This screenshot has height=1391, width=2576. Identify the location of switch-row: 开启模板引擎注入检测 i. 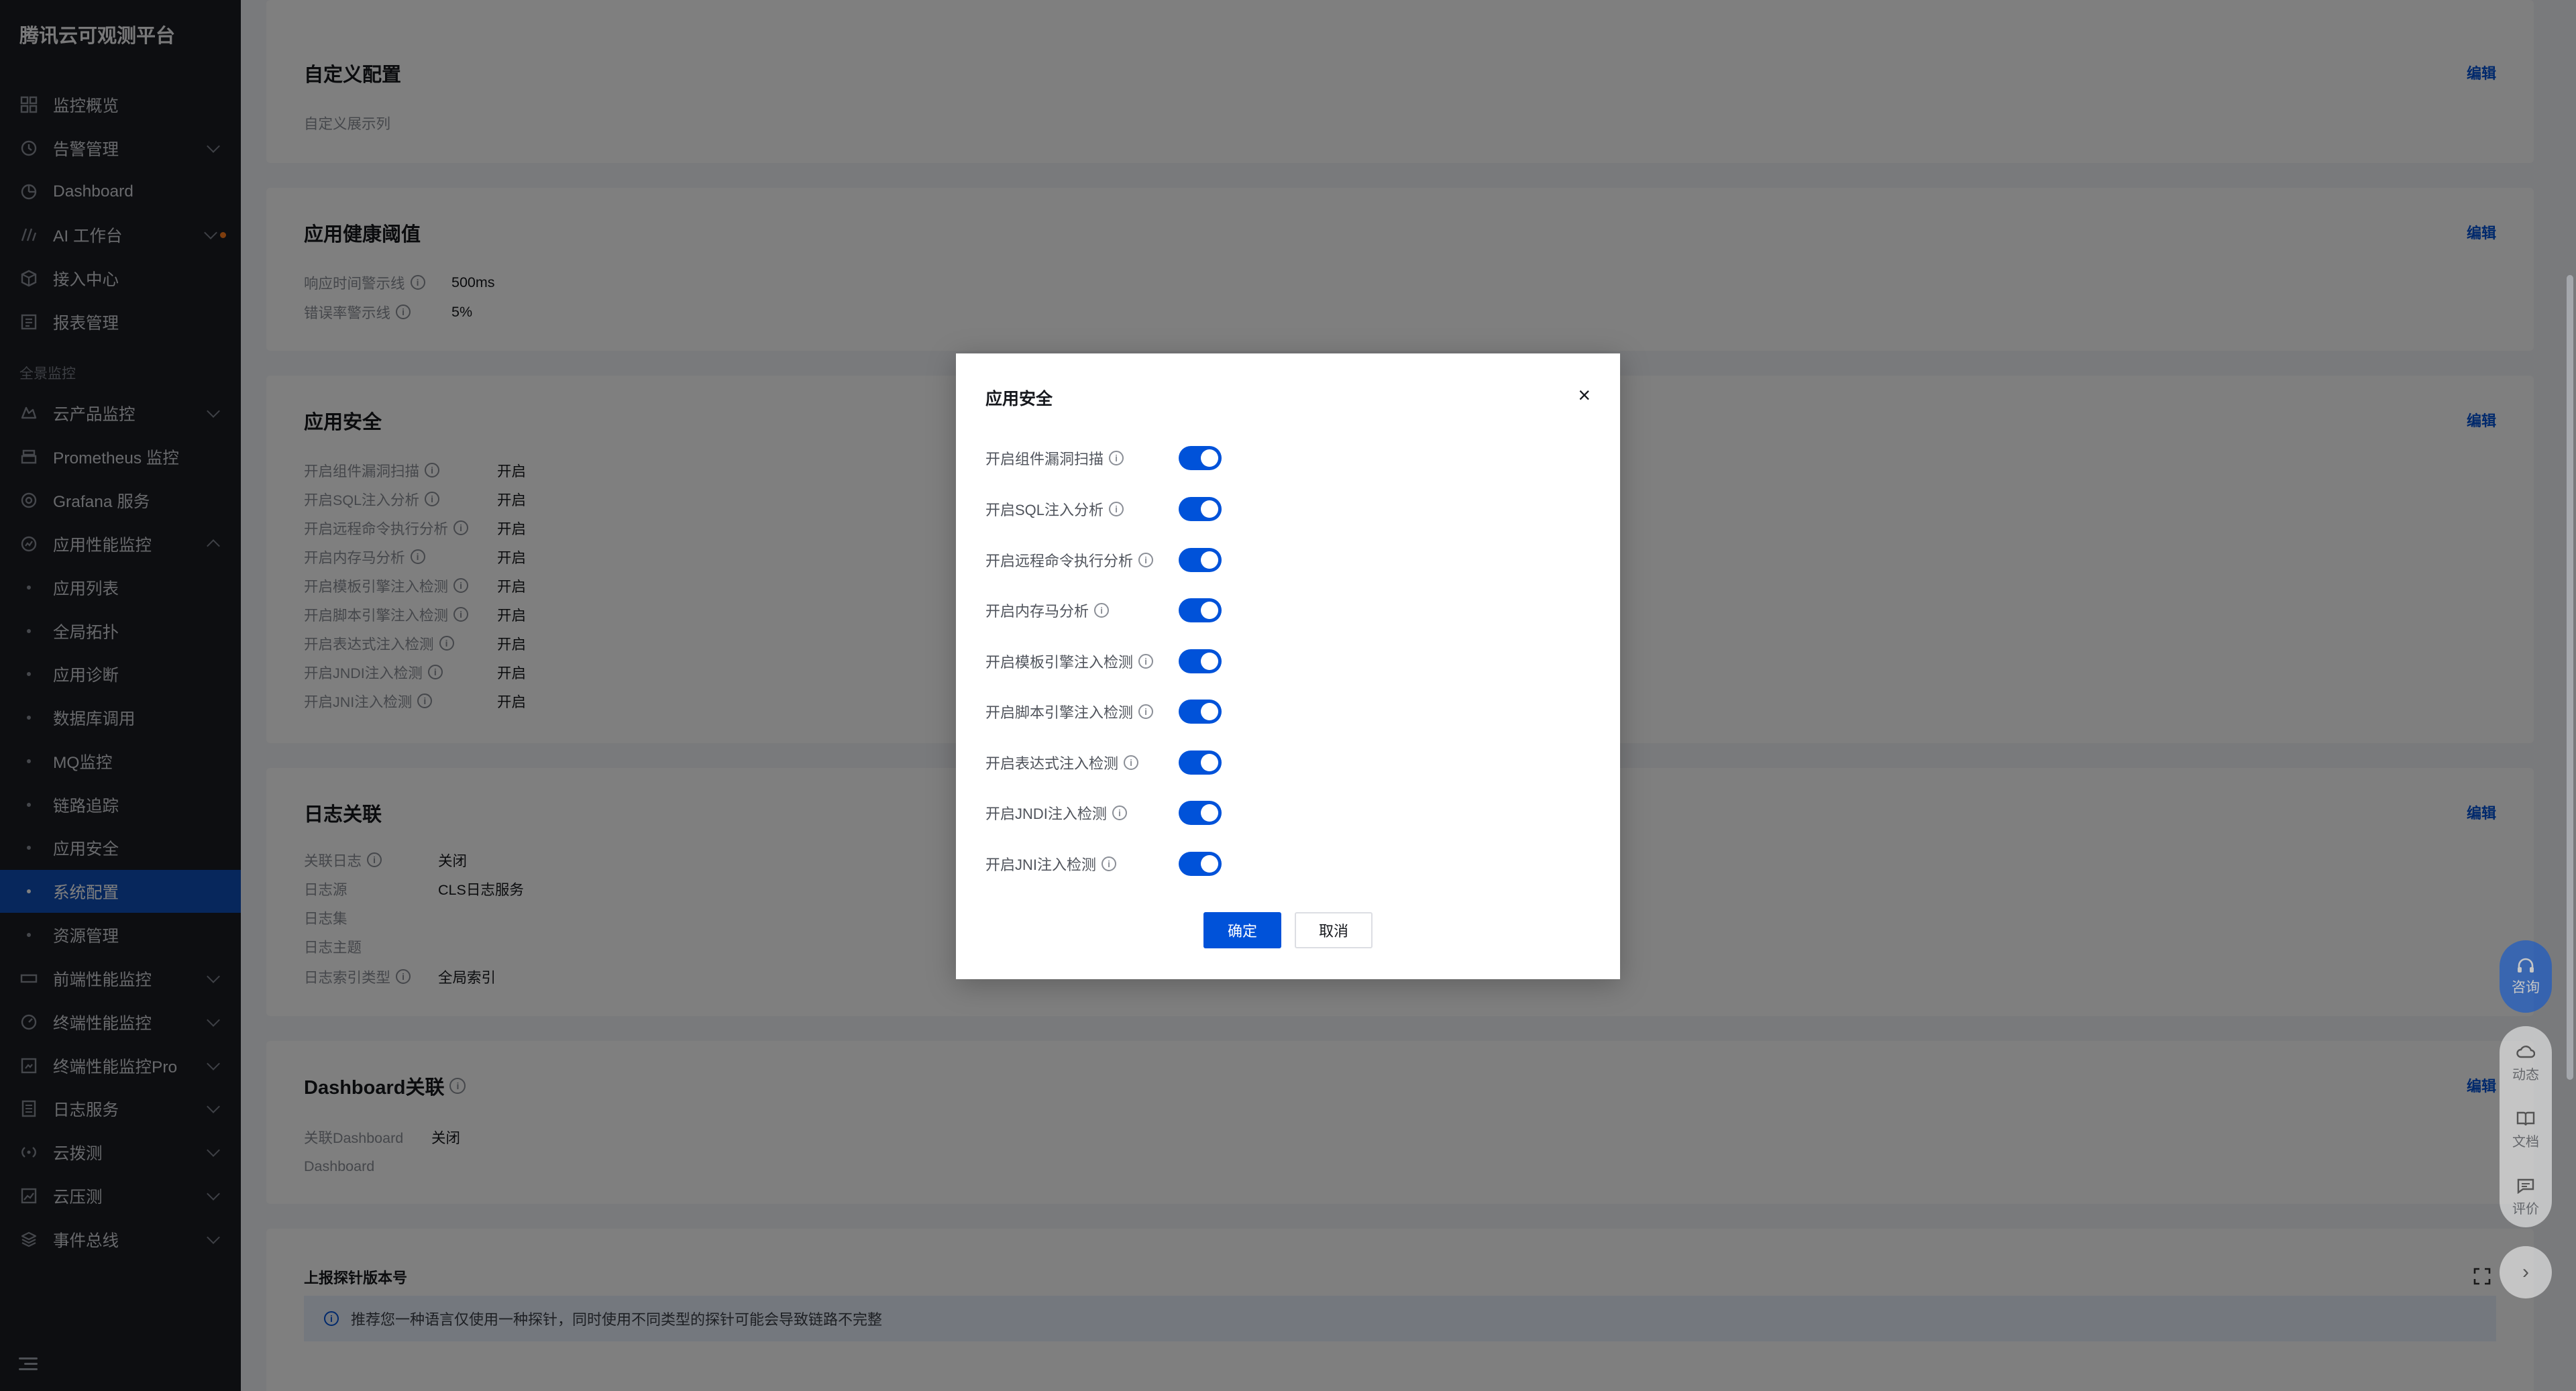
(1287, 661).